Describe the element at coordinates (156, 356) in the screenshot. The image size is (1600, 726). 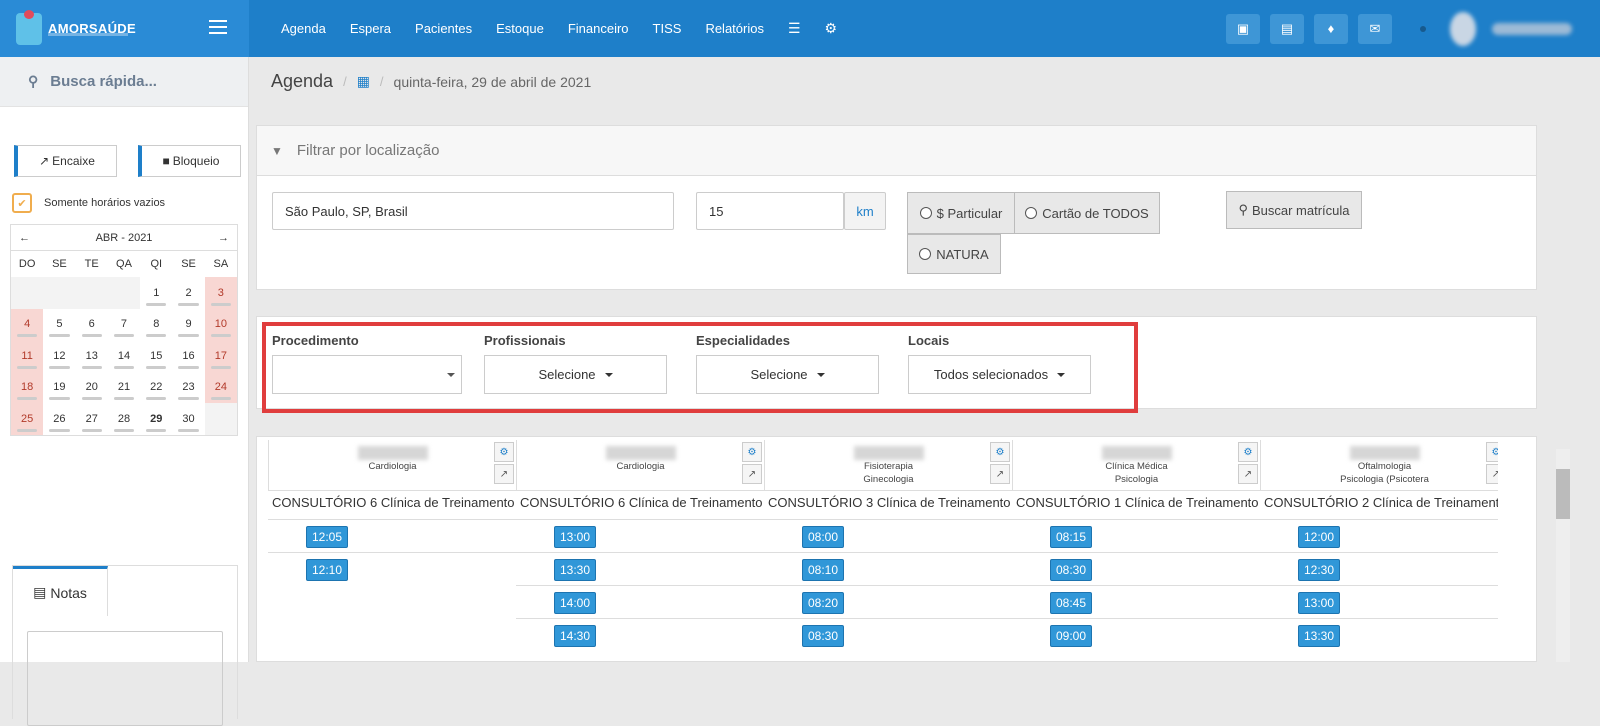
I see `calendar-day: 15` at that location.